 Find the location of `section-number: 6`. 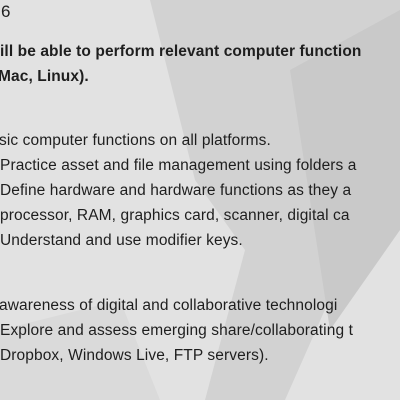

section-number: 6 is located at coordinates (6, 11).